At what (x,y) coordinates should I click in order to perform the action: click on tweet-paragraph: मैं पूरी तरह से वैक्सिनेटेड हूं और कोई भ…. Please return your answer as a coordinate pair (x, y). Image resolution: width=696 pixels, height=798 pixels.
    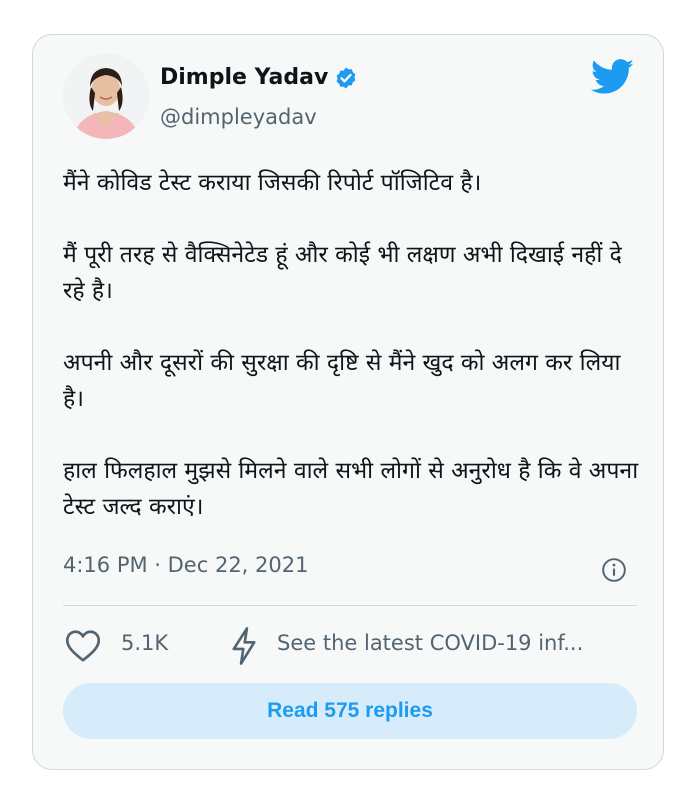
    Looking at the image, I should click on (342, 273).